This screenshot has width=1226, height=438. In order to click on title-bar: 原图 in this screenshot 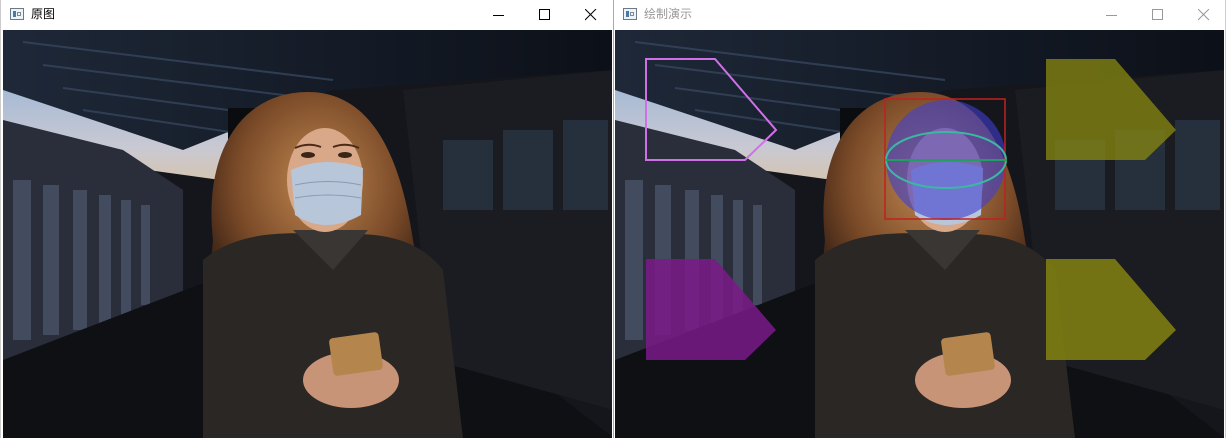, I will do `click(307, 15)`.